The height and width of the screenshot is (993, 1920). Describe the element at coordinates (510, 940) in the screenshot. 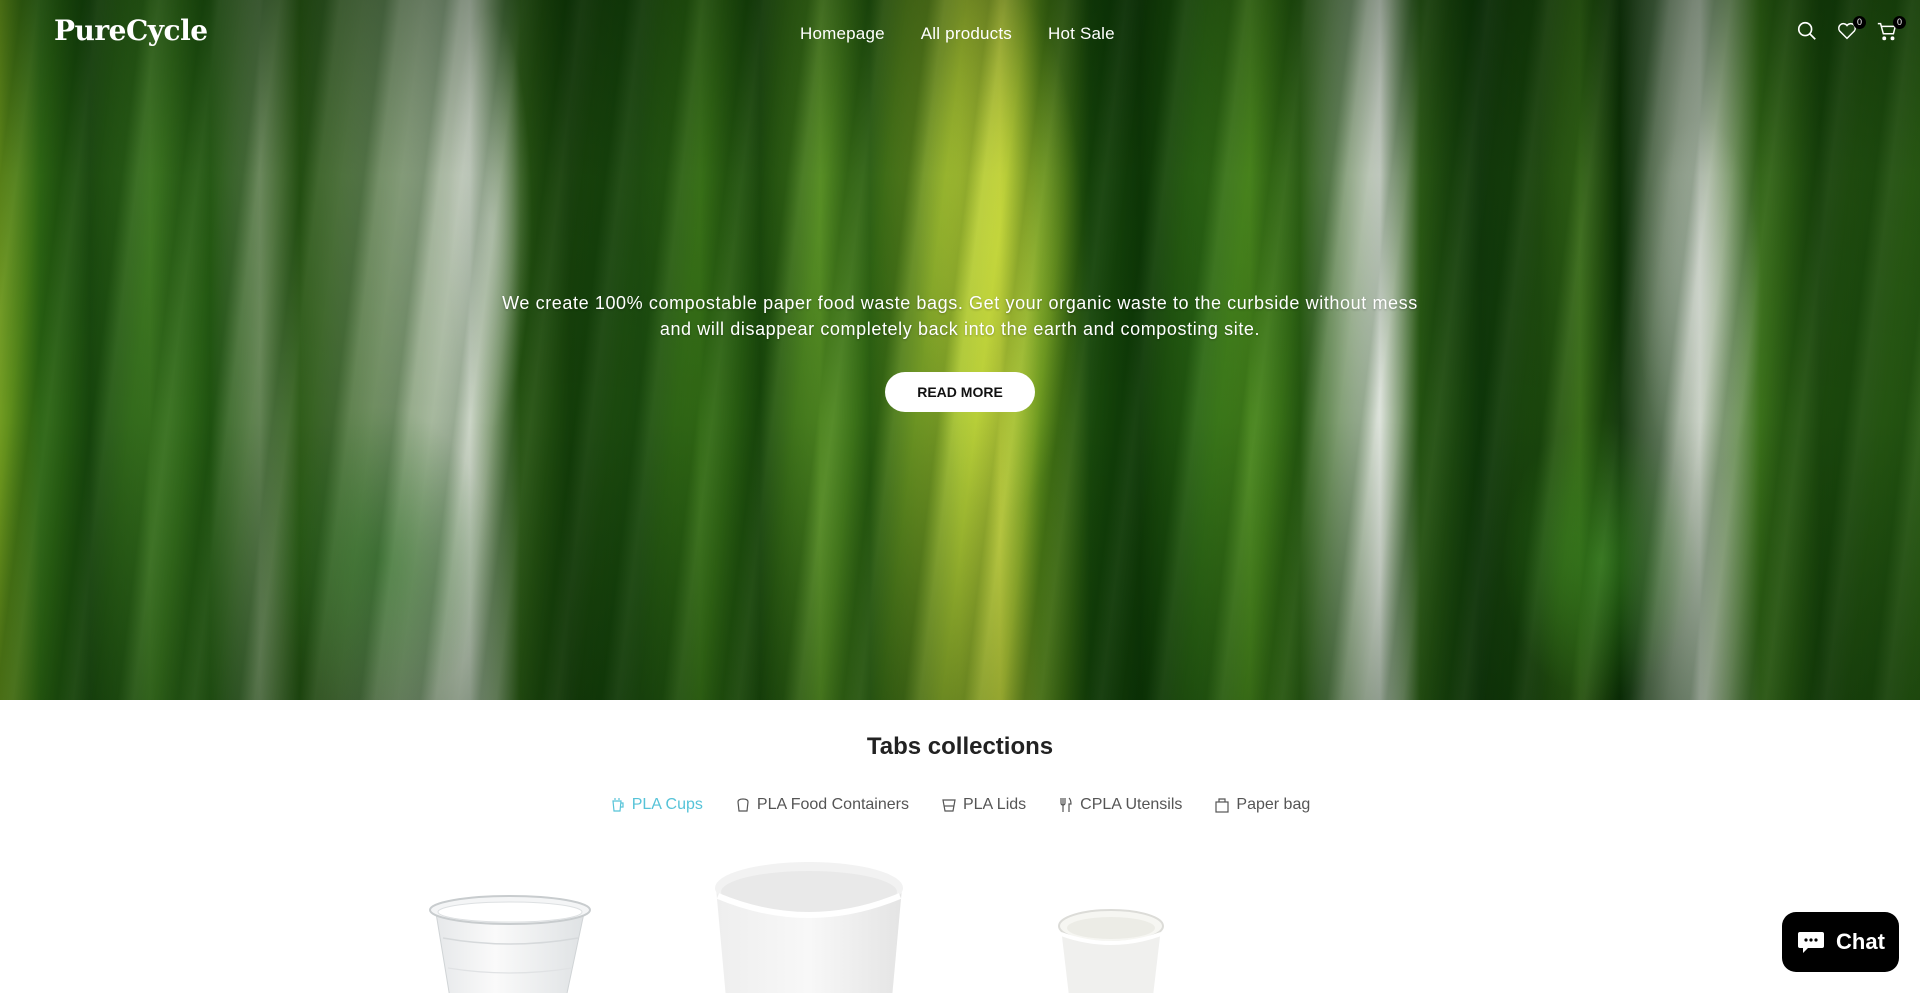

I see `product-image-clear-cup` at that location.